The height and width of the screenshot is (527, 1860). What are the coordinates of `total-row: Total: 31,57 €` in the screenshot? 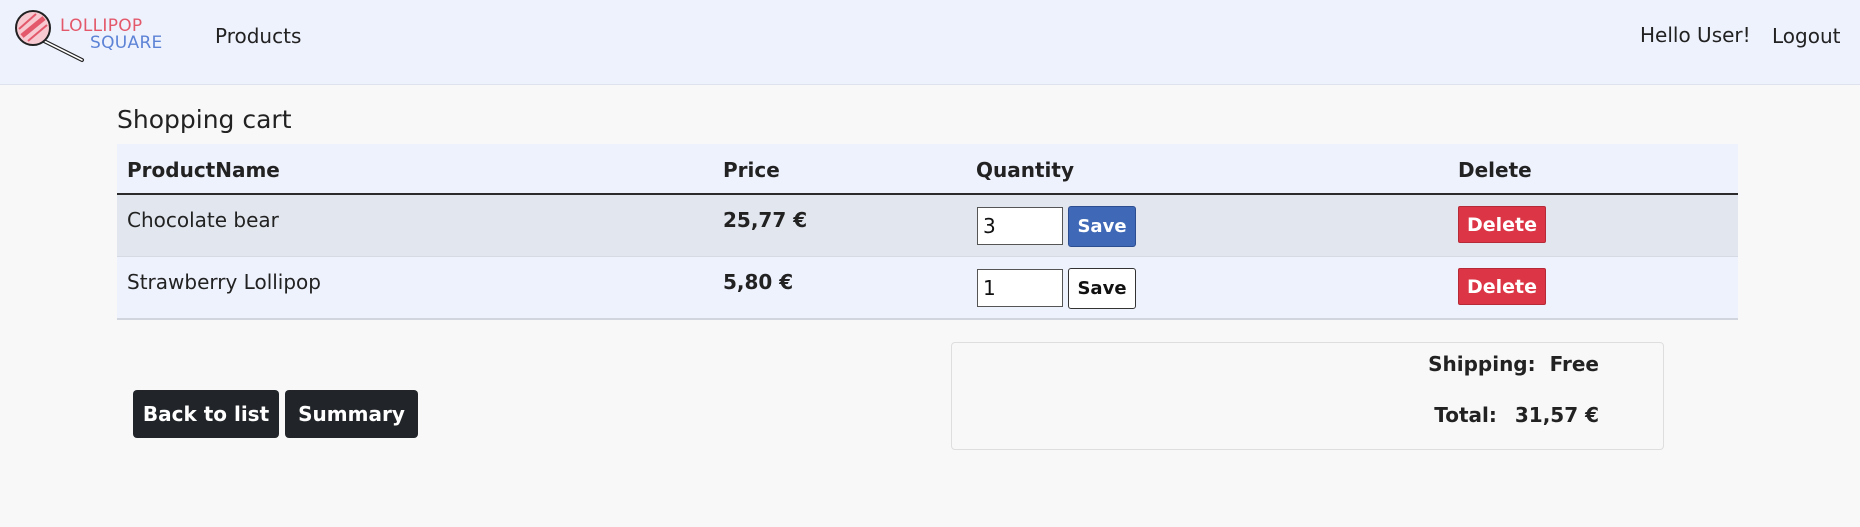 It's located at (1516, 415).